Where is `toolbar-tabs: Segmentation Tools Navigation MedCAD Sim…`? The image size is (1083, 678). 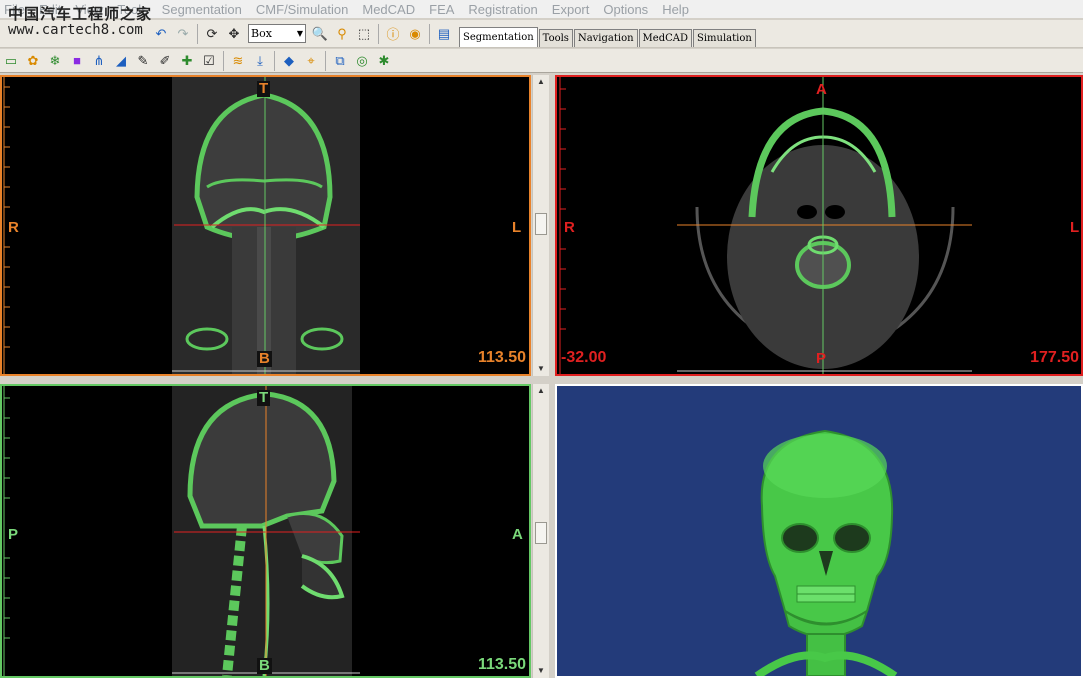
toolbar-tabs: Segmentation Tools Navigation MedCAD Sim… is located at coordinates (608, 34).